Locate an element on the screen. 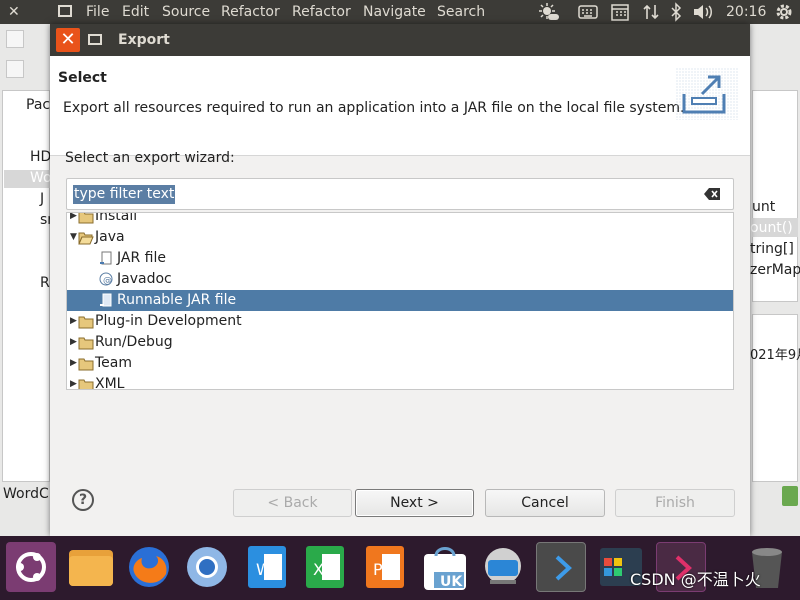 The height and width of the screenshot is (600, 800). runnable-jar-icon is located at coordinates (106, 300).